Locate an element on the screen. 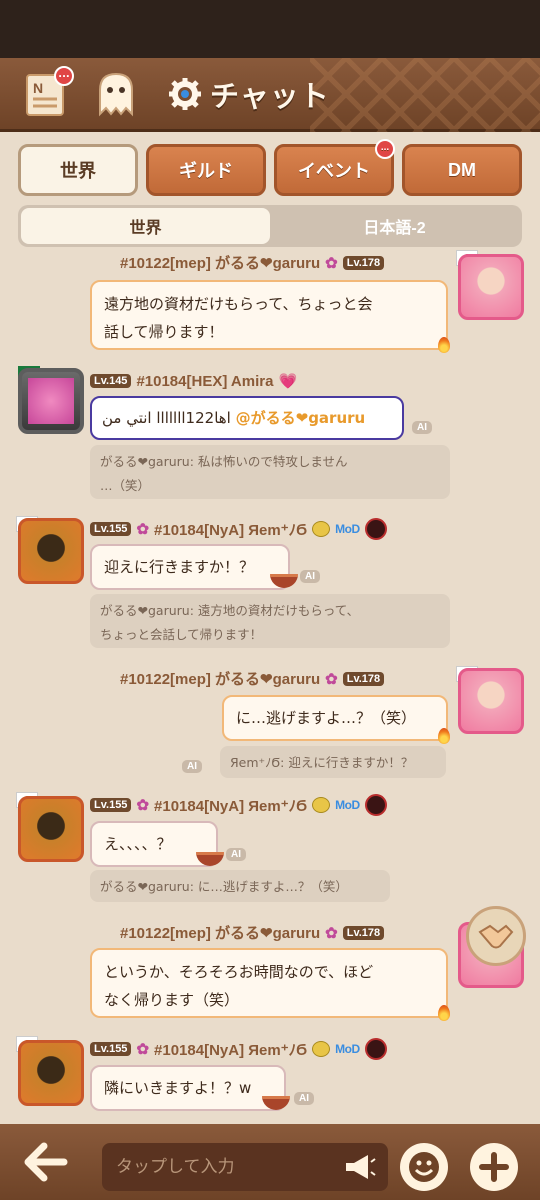 The image size is (540, 1200). plus-icon is located at coordinates (494, 1167).